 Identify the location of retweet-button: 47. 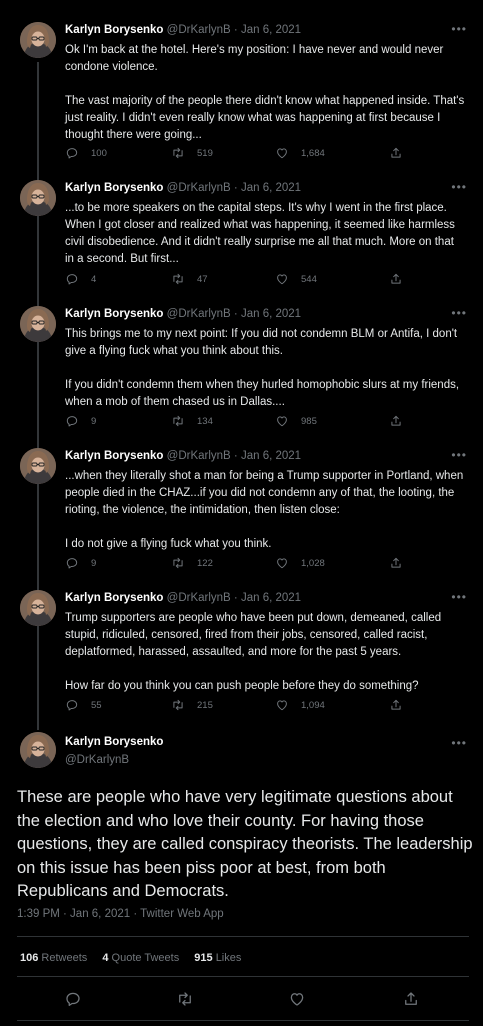
(189, 279).